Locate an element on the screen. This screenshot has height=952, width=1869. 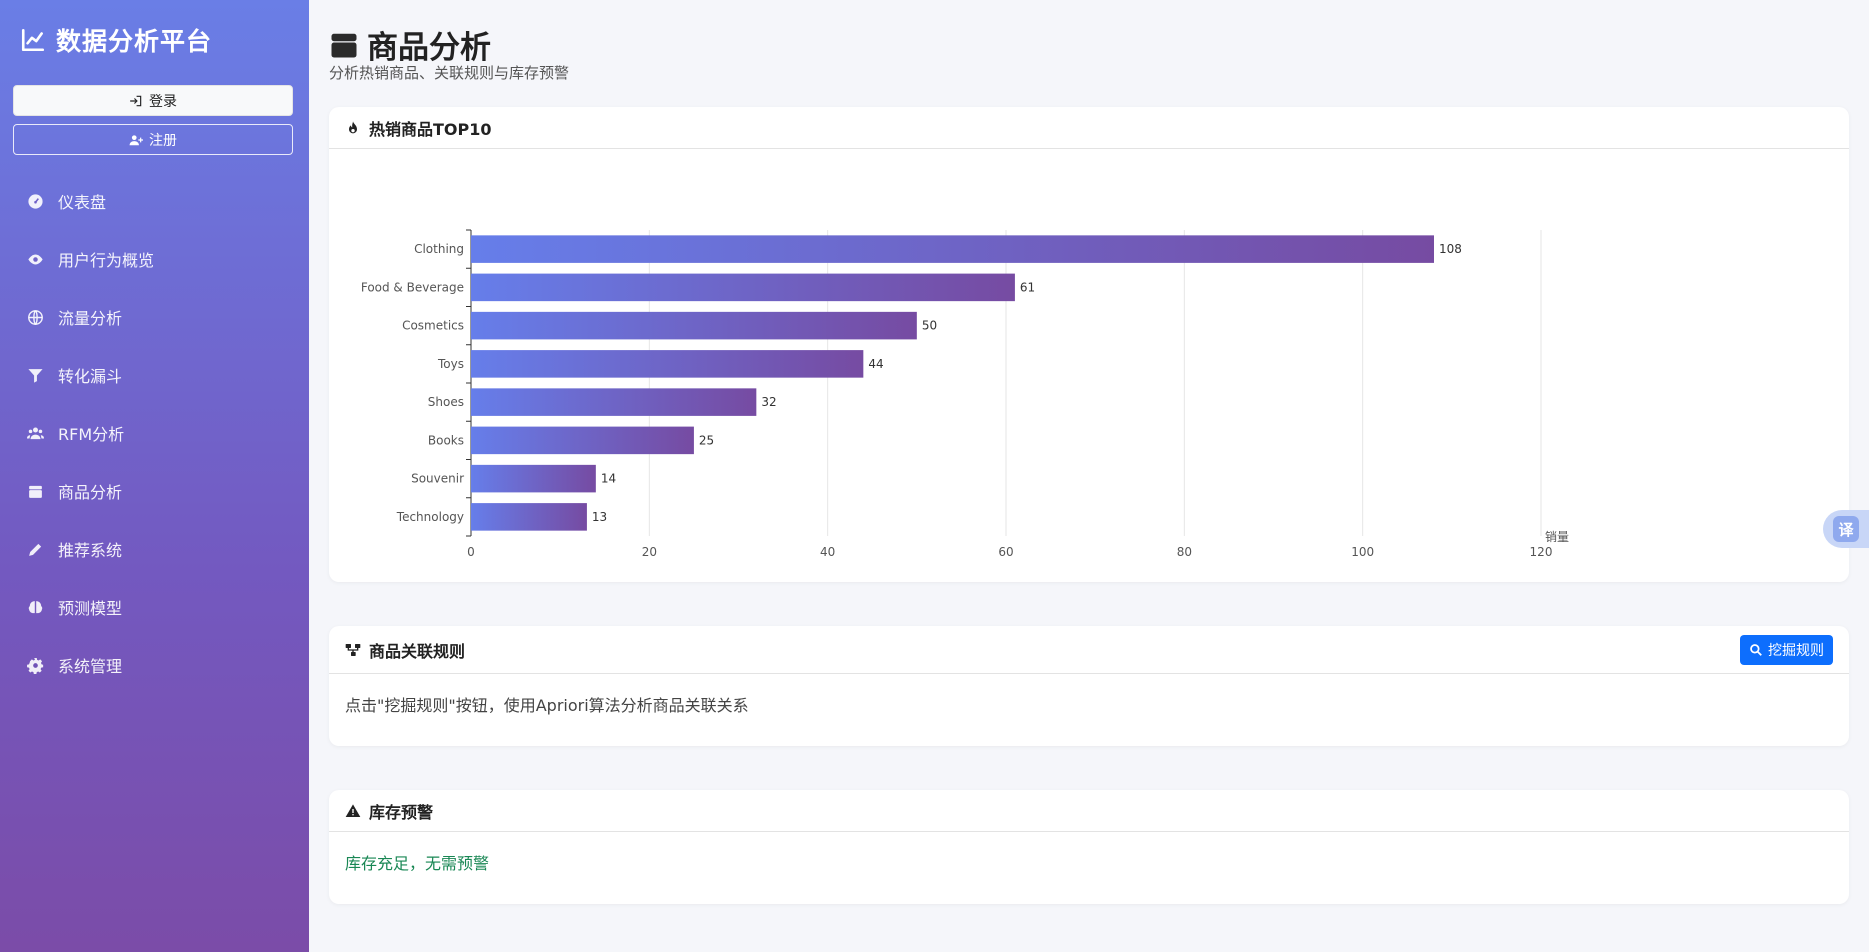
sidebar-item-label: 商品分析 is located at coordinates (90, 492).